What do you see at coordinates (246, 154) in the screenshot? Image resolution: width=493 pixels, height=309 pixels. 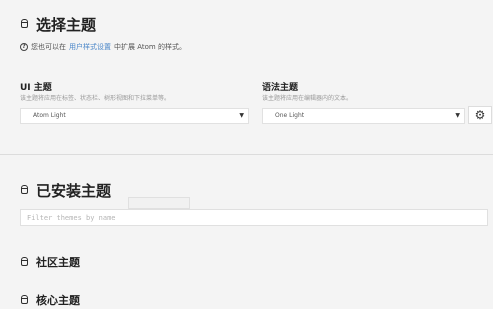 I see `section-divider` at bounding box center [246, 154].